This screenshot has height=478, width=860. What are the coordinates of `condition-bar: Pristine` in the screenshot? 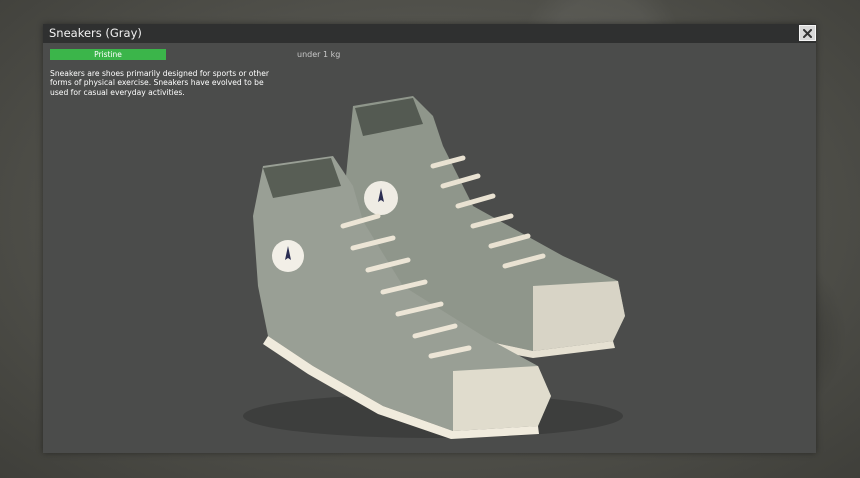 It's located at (108, 54).